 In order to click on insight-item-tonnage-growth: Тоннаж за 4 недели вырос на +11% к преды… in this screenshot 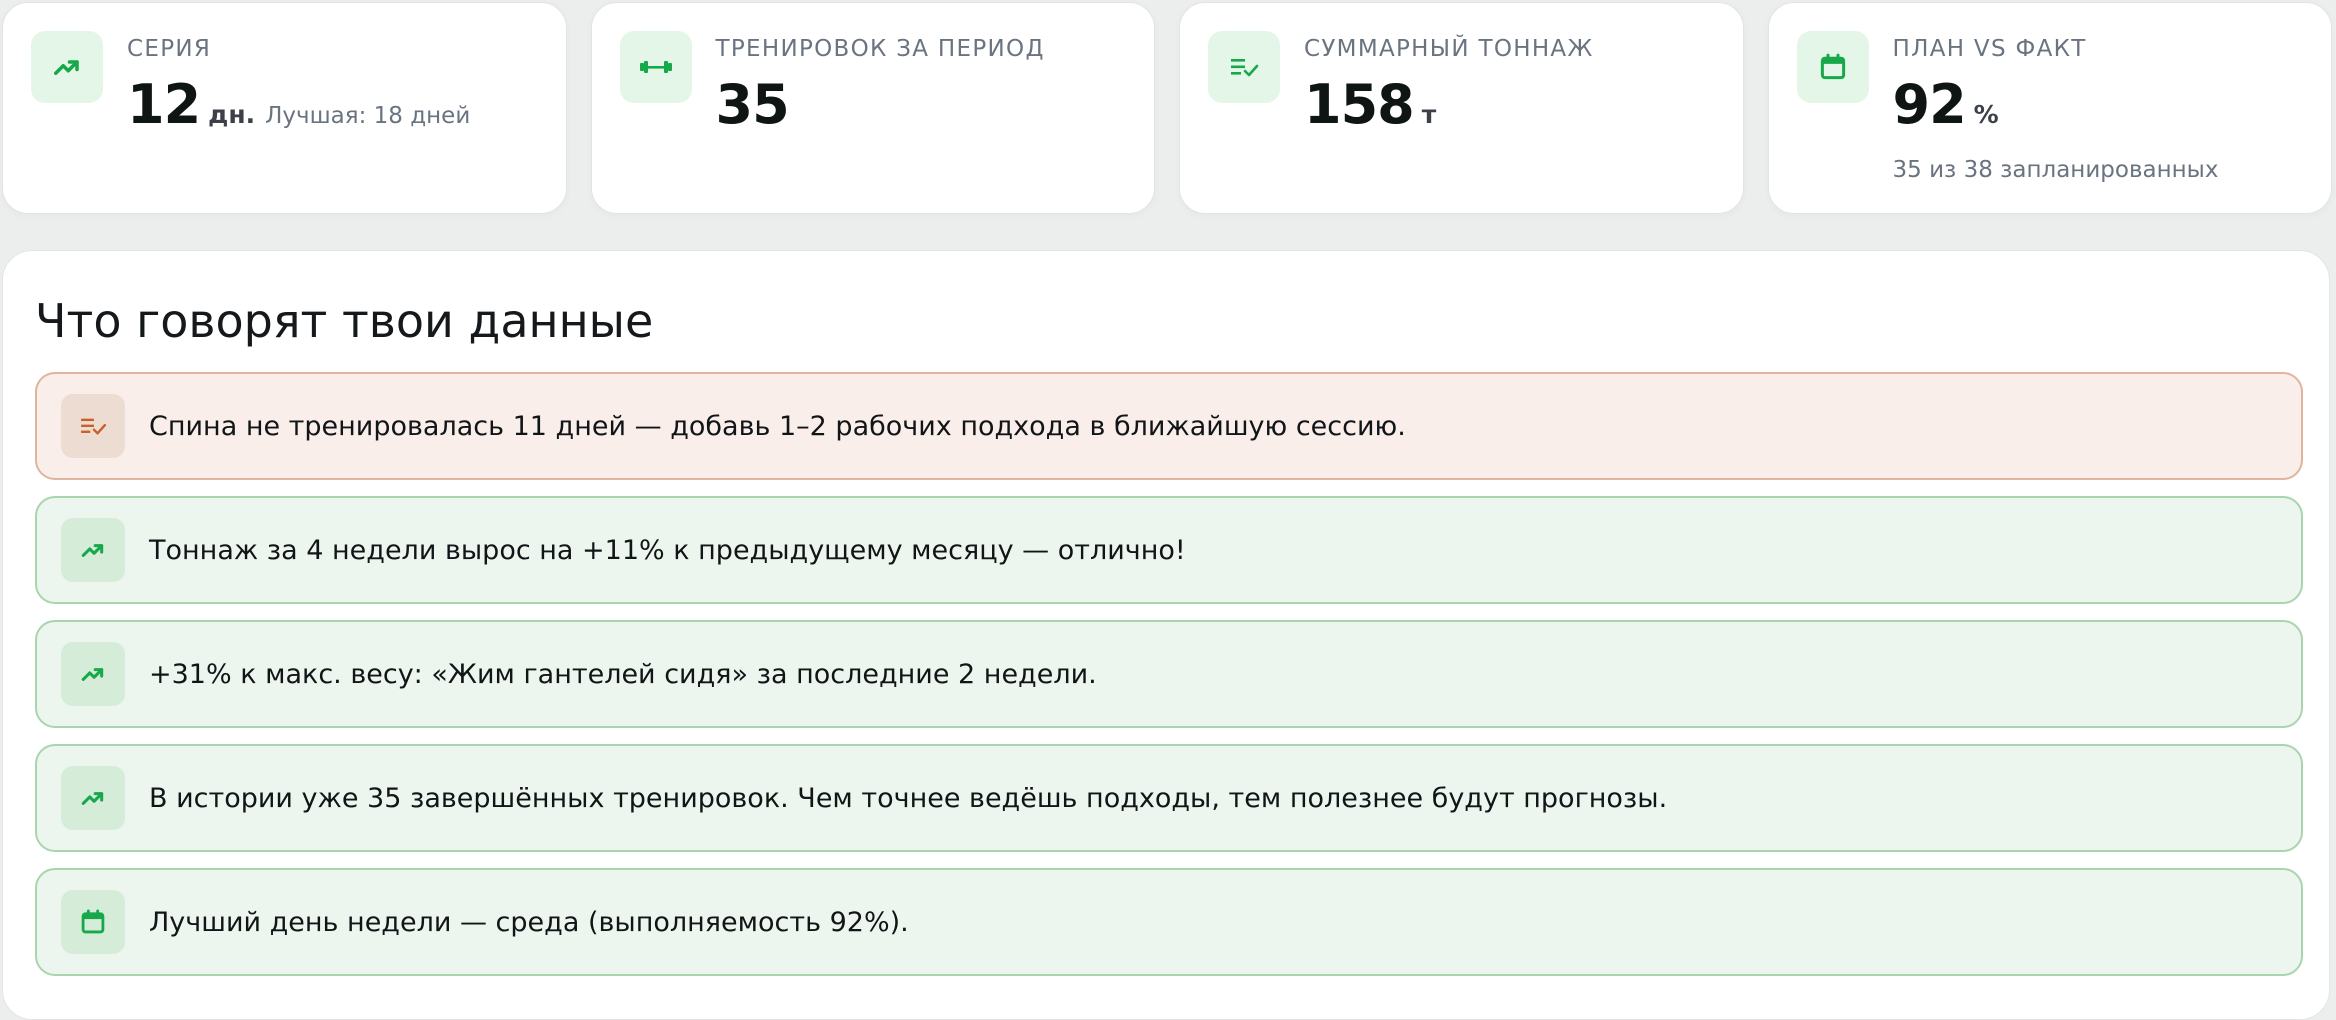, I will do `click(1169, 550)`.